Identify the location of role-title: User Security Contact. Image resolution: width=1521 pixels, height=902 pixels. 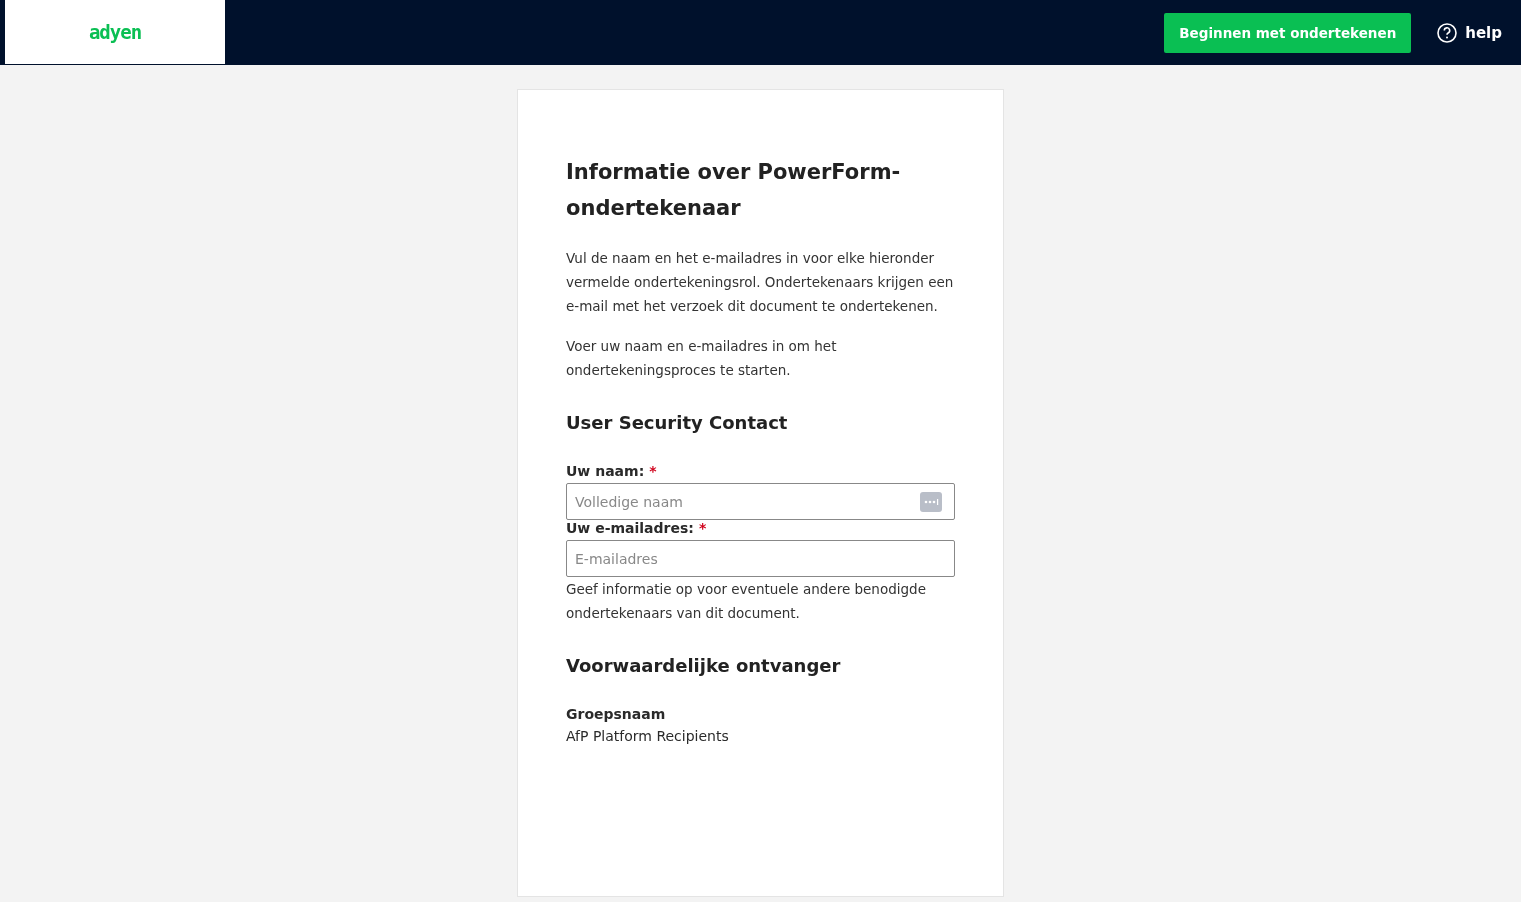
(677, 422).